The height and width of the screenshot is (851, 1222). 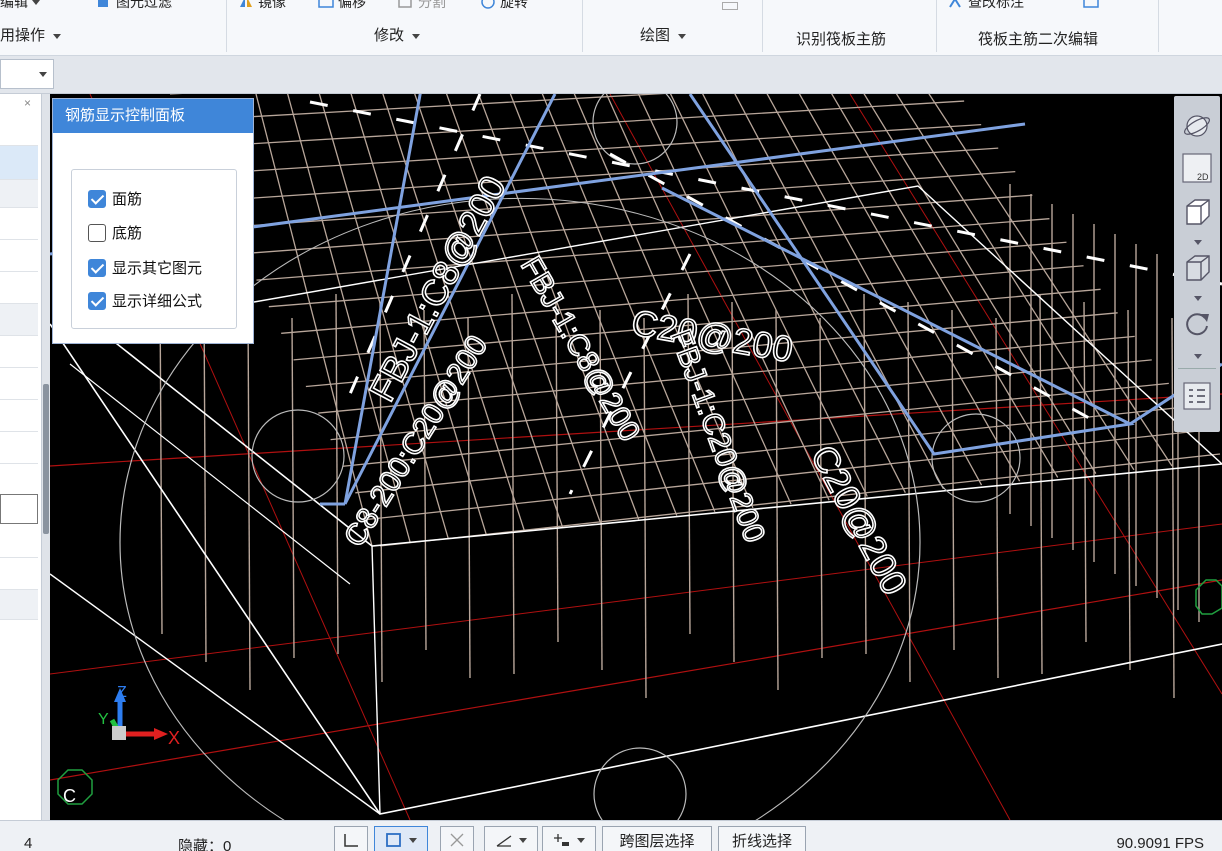 I want to click on group-label-identify: 识别筏板主筋, so click(x=841, y=39).